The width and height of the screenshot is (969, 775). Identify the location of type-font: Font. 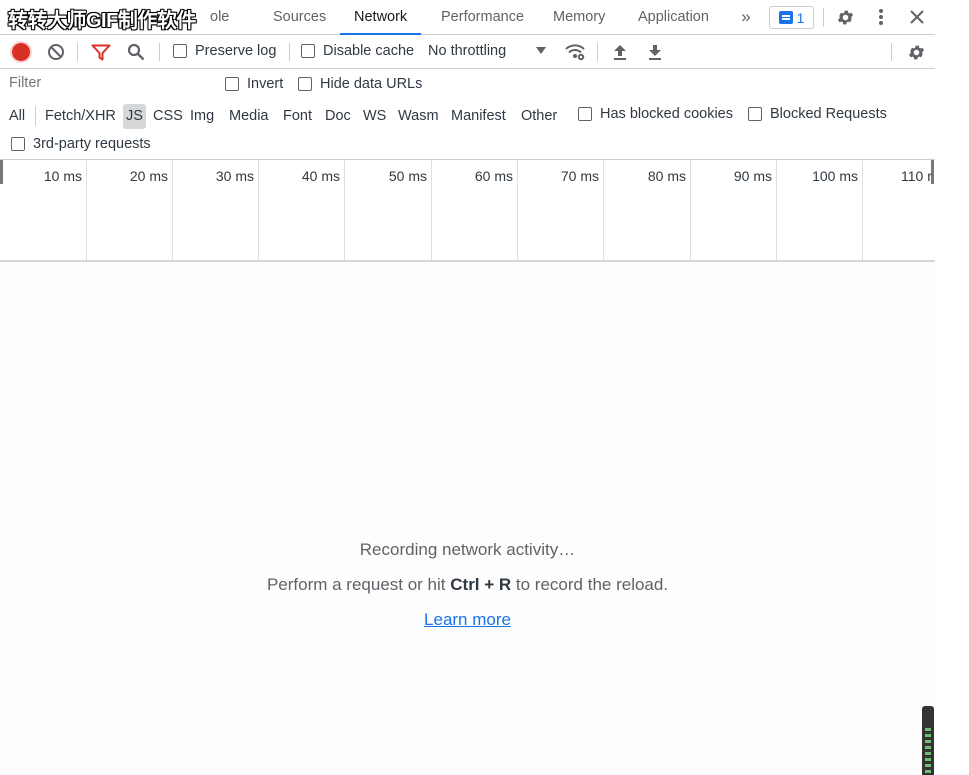
(297, 116).